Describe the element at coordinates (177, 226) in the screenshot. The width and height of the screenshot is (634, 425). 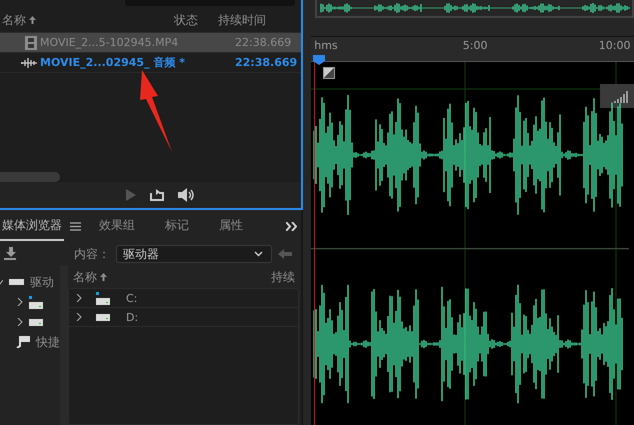
I see `panel-tab: 标记` at that location.